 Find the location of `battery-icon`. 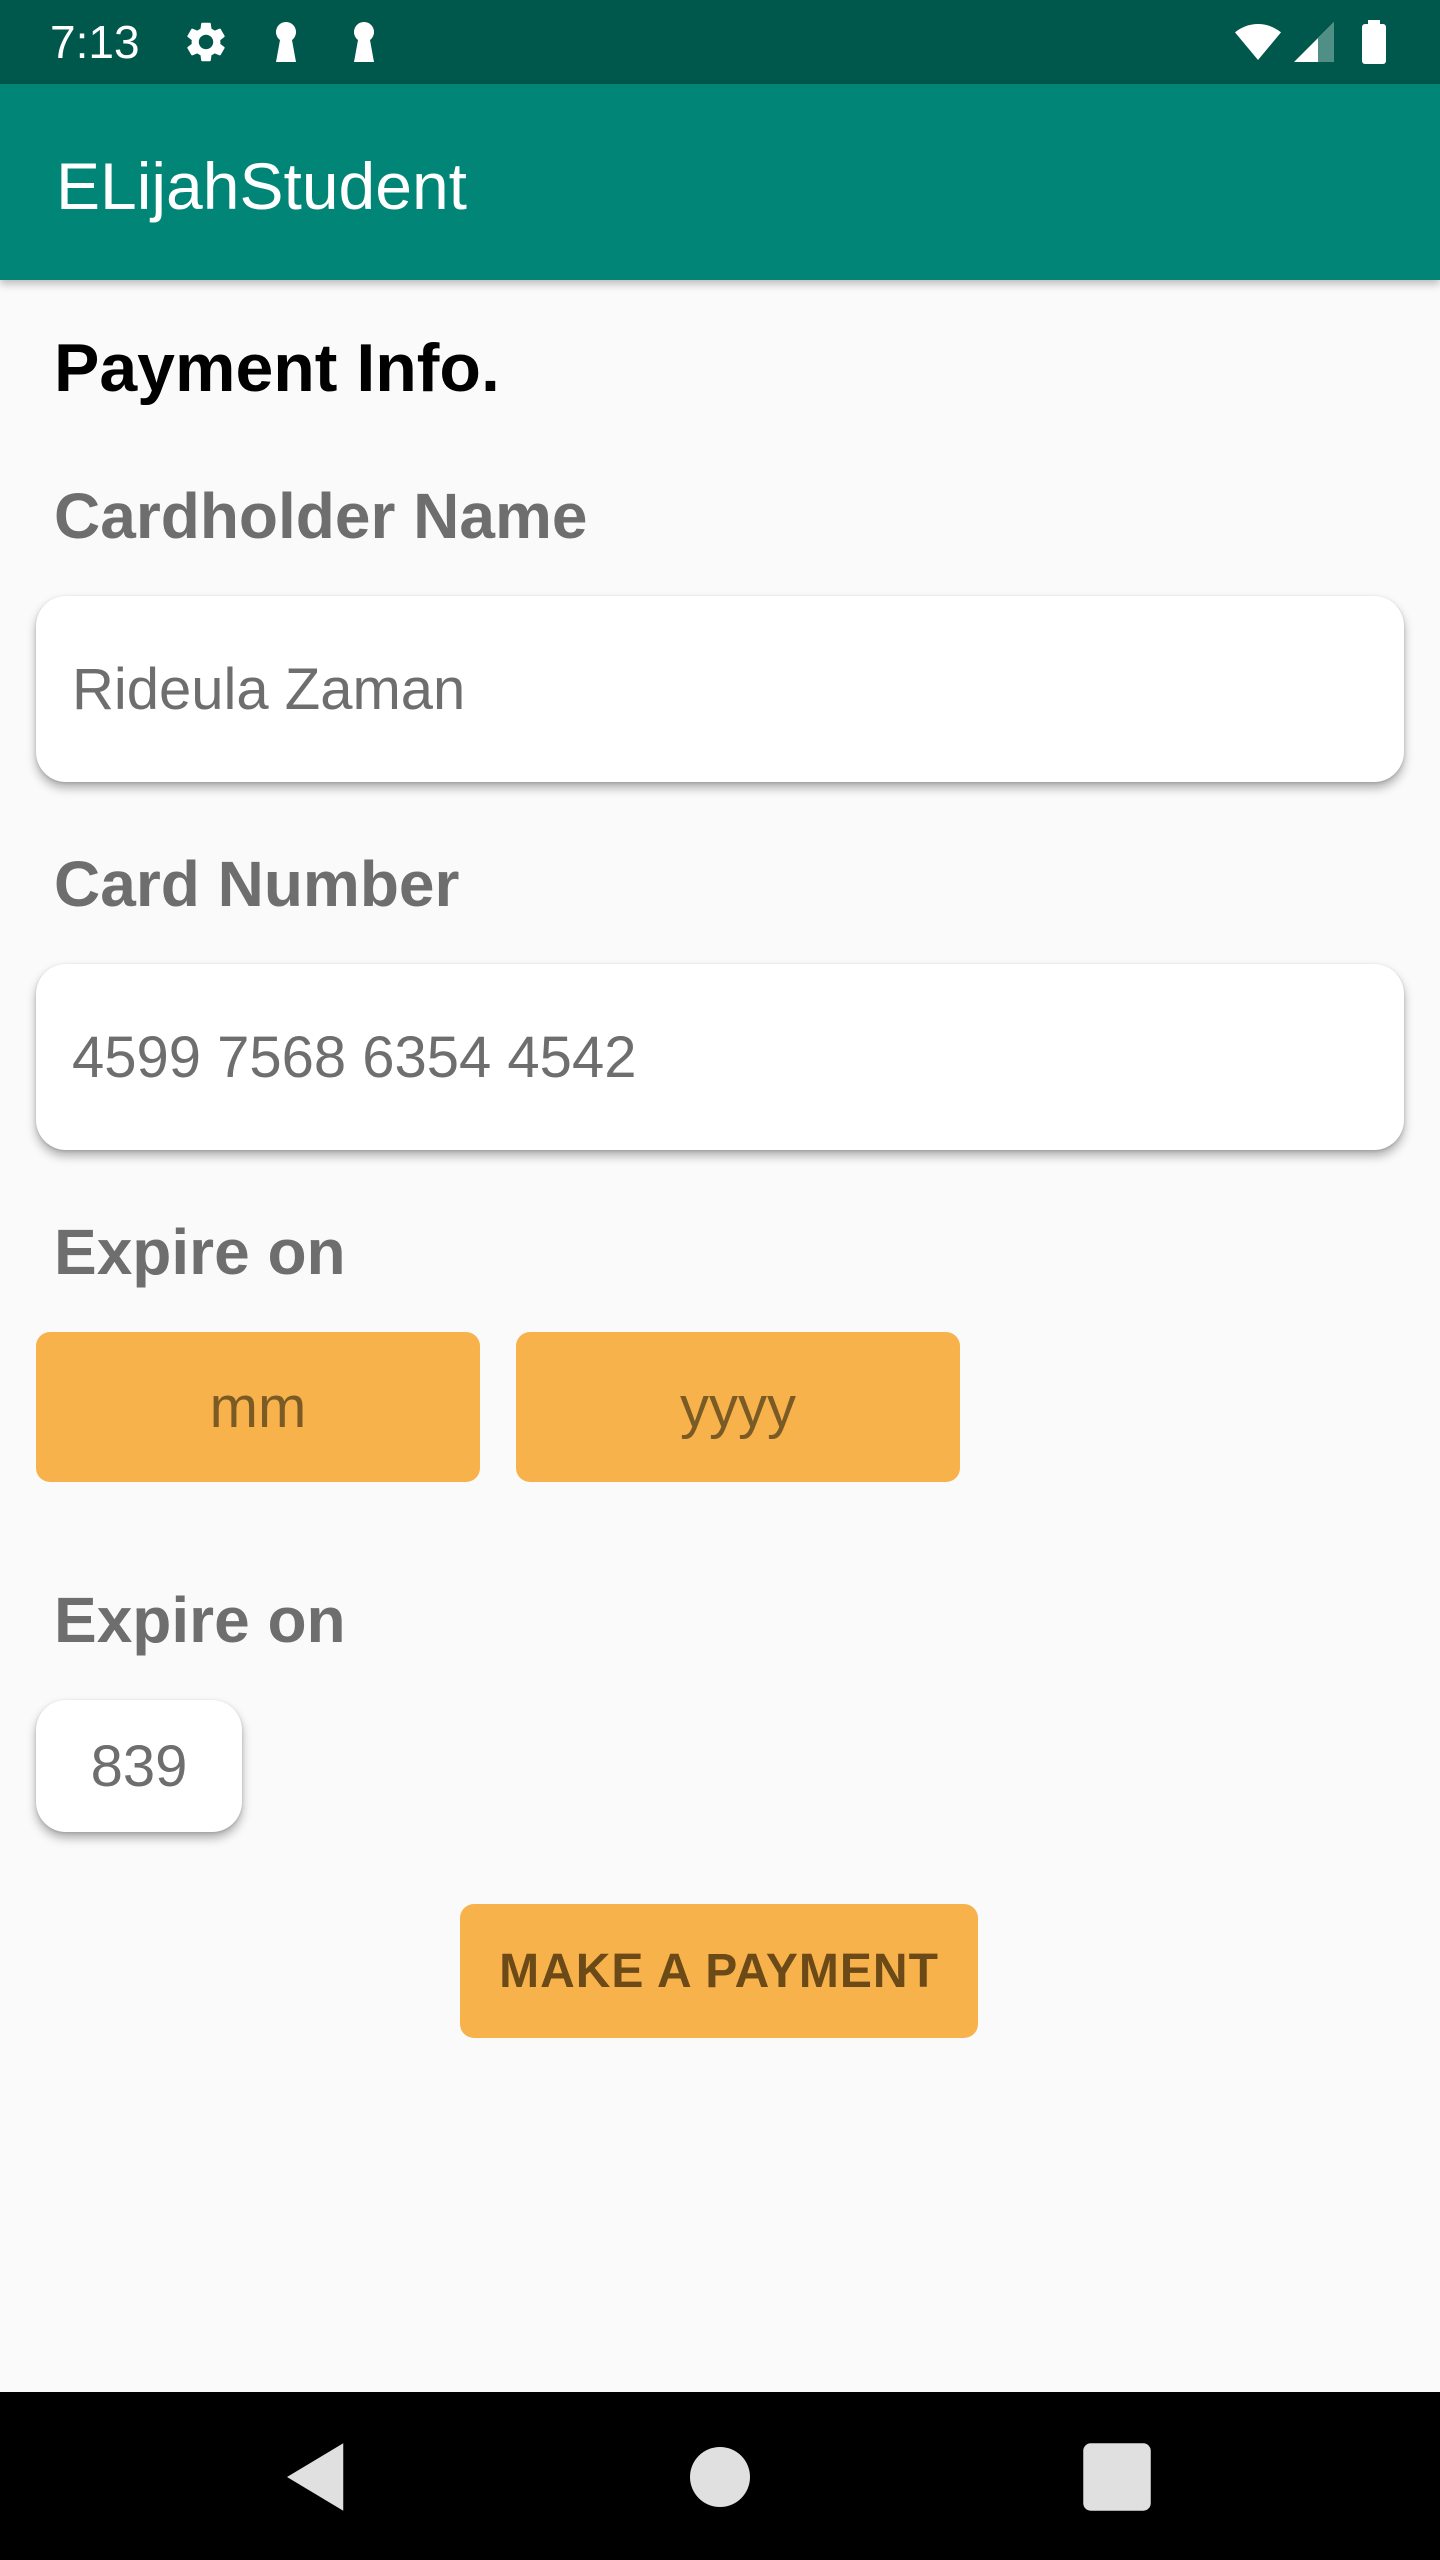

battery-icon is located at coordinates (1374, 42).